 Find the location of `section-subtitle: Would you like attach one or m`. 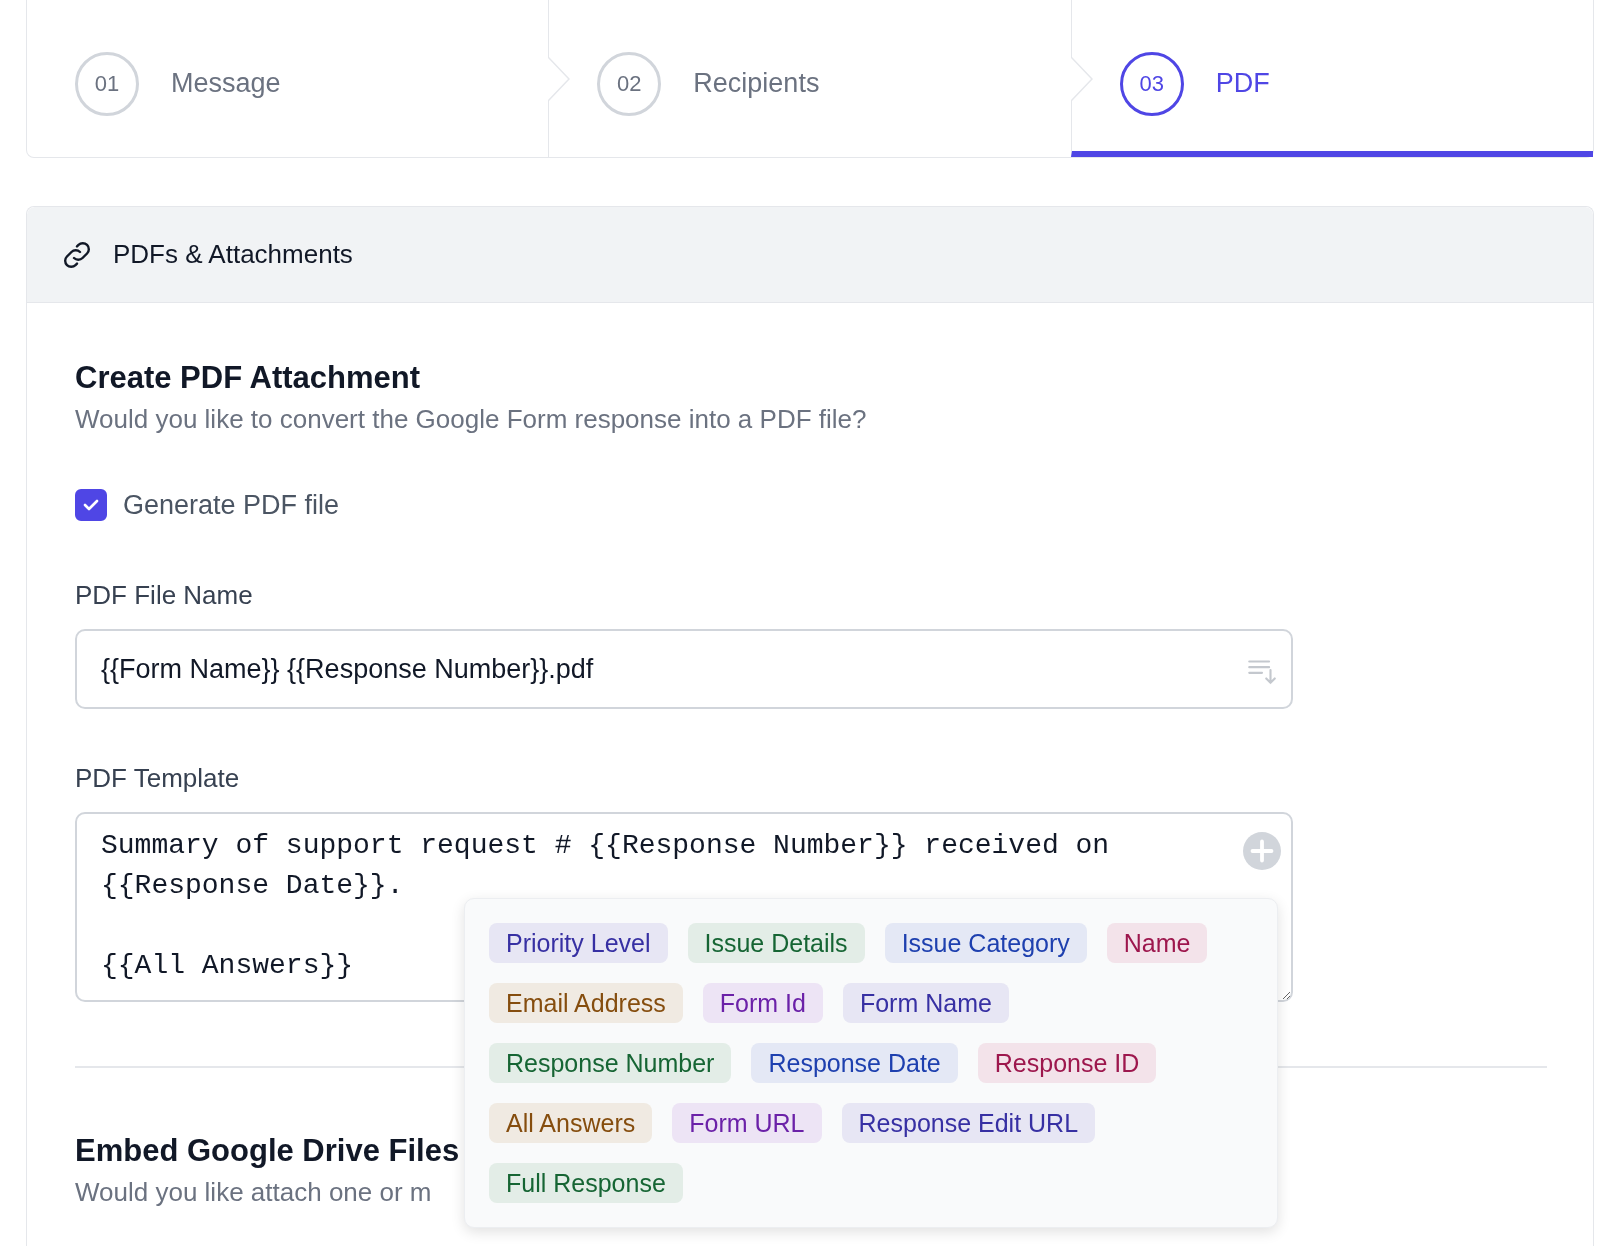

section-subtitle: Would you like attach one or m is located at coordinates (253, 1193).